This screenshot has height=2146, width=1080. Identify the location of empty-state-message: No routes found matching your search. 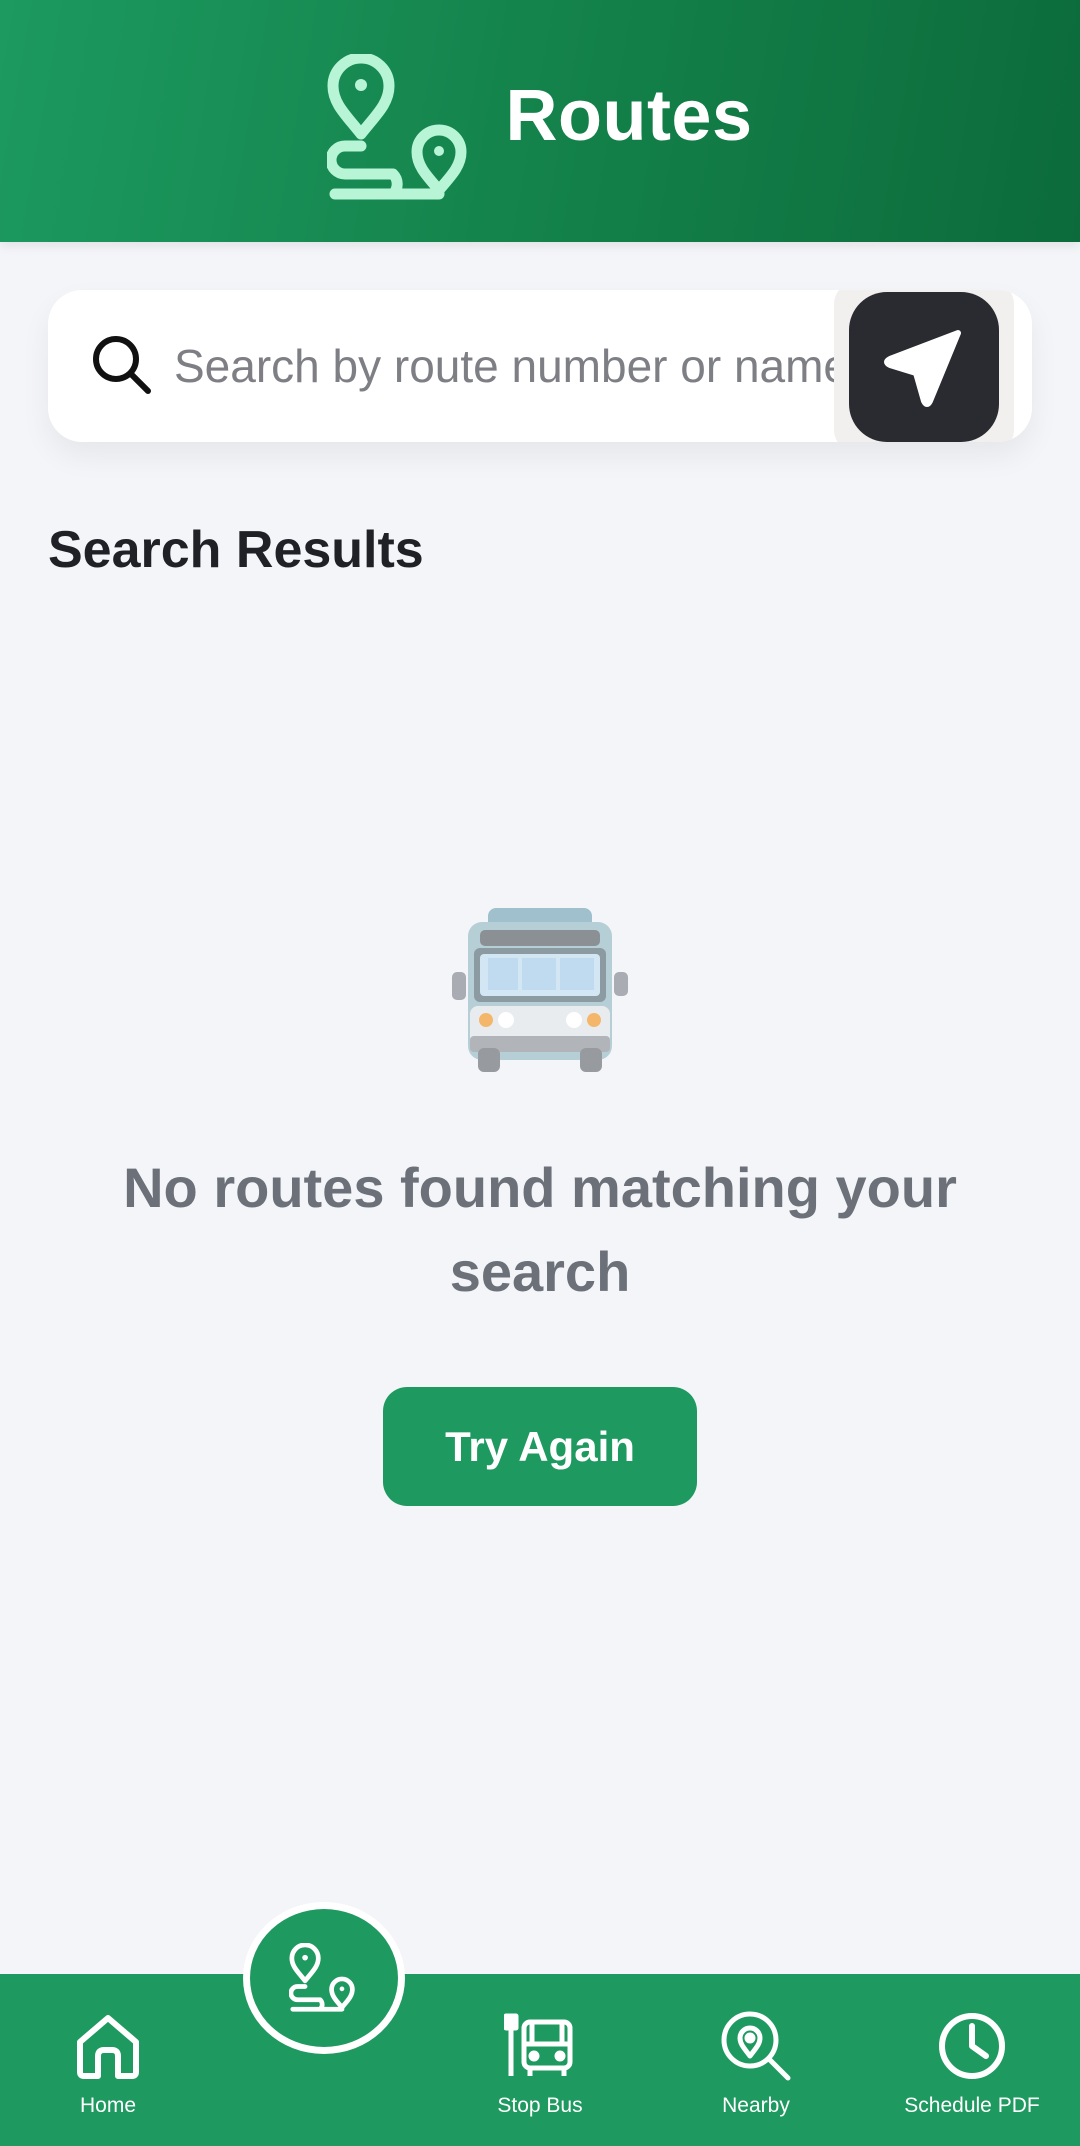
(540, 1229).